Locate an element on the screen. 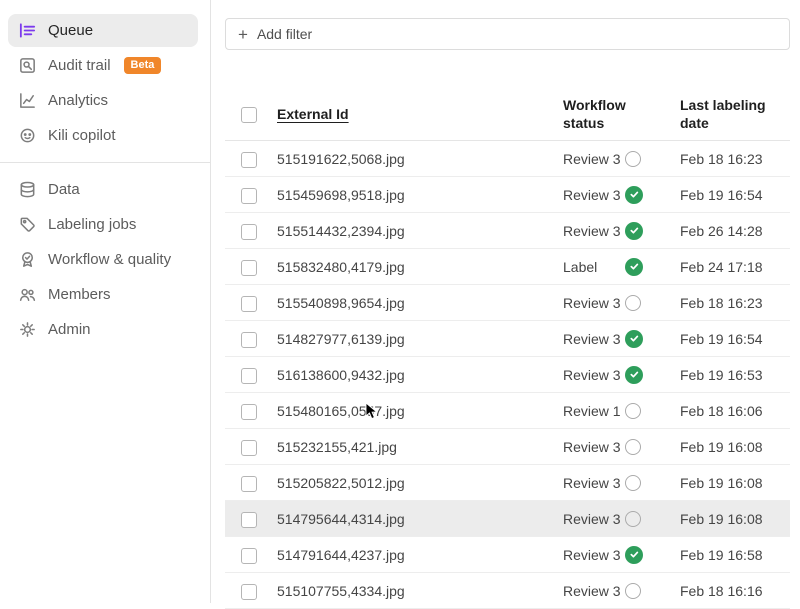  table-row: 515232155,421.jpg Review 3 Feb 19 16:08 is located at coordinates (507, 447).